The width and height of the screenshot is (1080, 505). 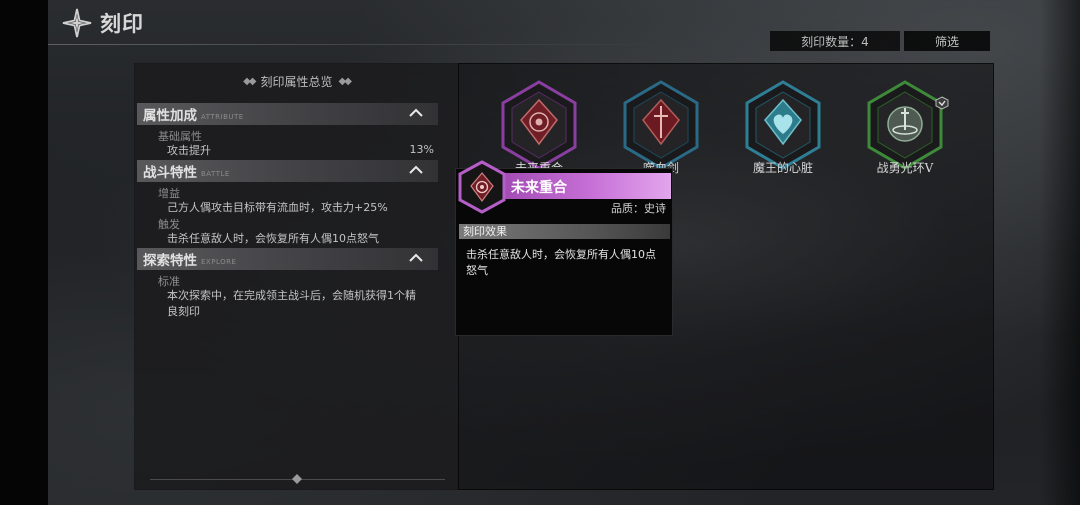 What do you see at coordinates (219, 262) in the screenshot?
I see `section-sub: EXPLORE` at bounding box center [219, 262].